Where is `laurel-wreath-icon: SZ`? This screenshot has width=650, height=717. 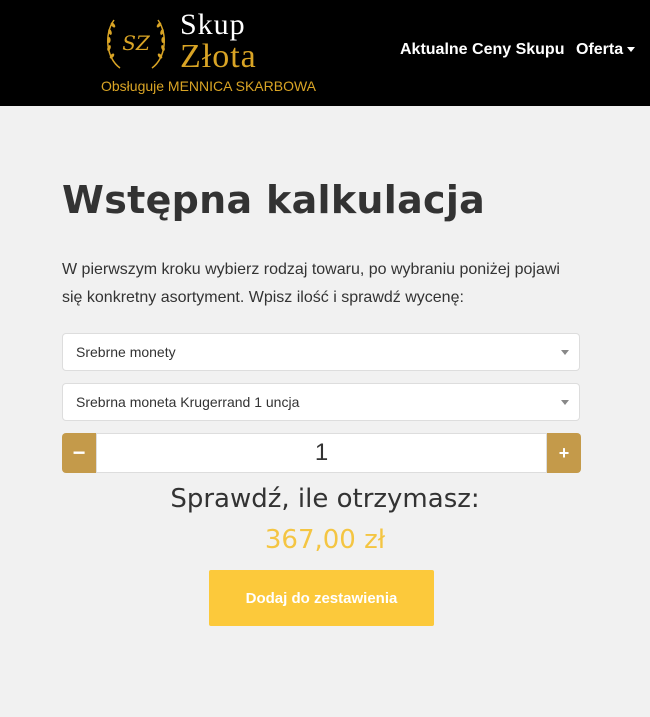 laurel-wreath-icon: SZ is located at coordinates (136, 44).